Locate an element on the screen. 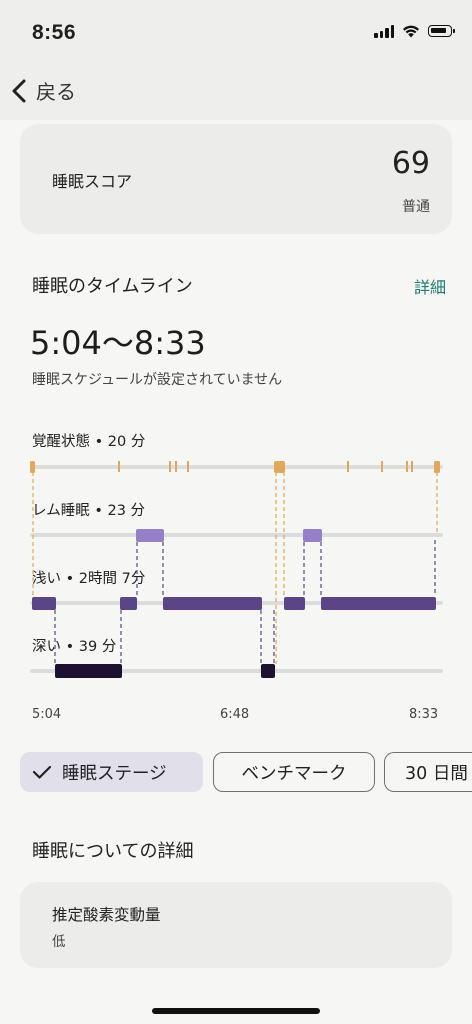  chip-30-days: 30 日間 is located at coordinates (428, 772).